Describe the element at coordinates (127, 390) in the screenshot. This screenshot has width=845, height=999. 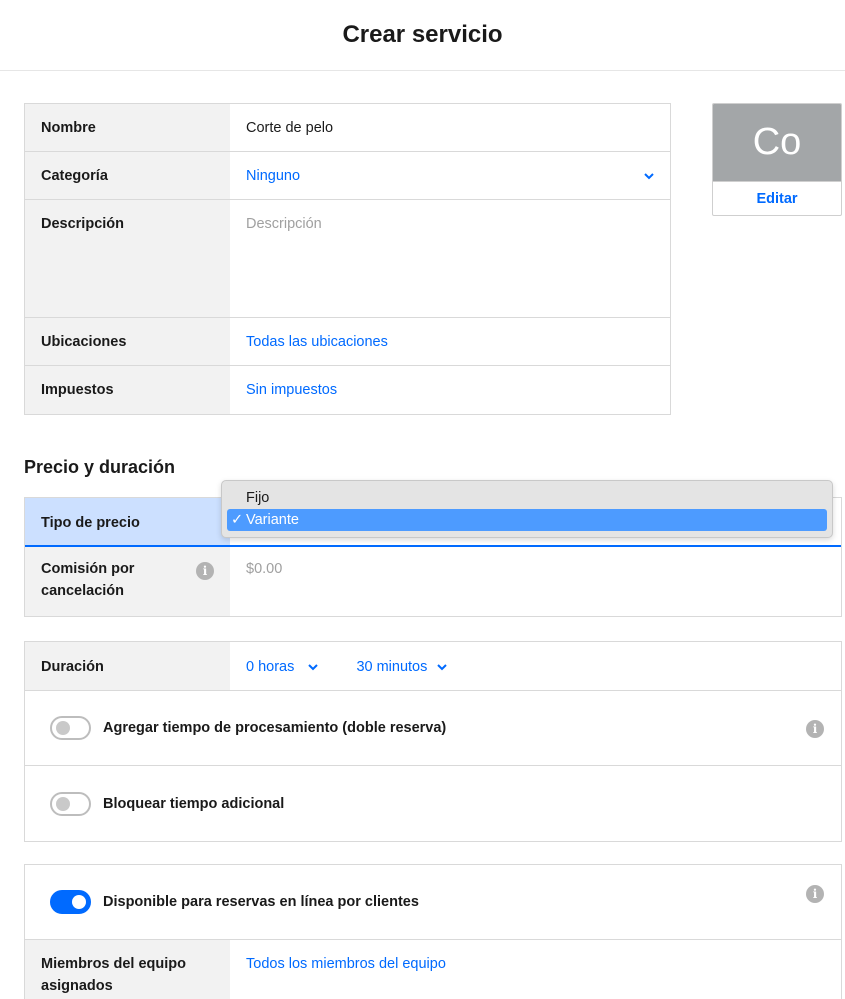
I see `taxes-label: Impuestos` at that location.